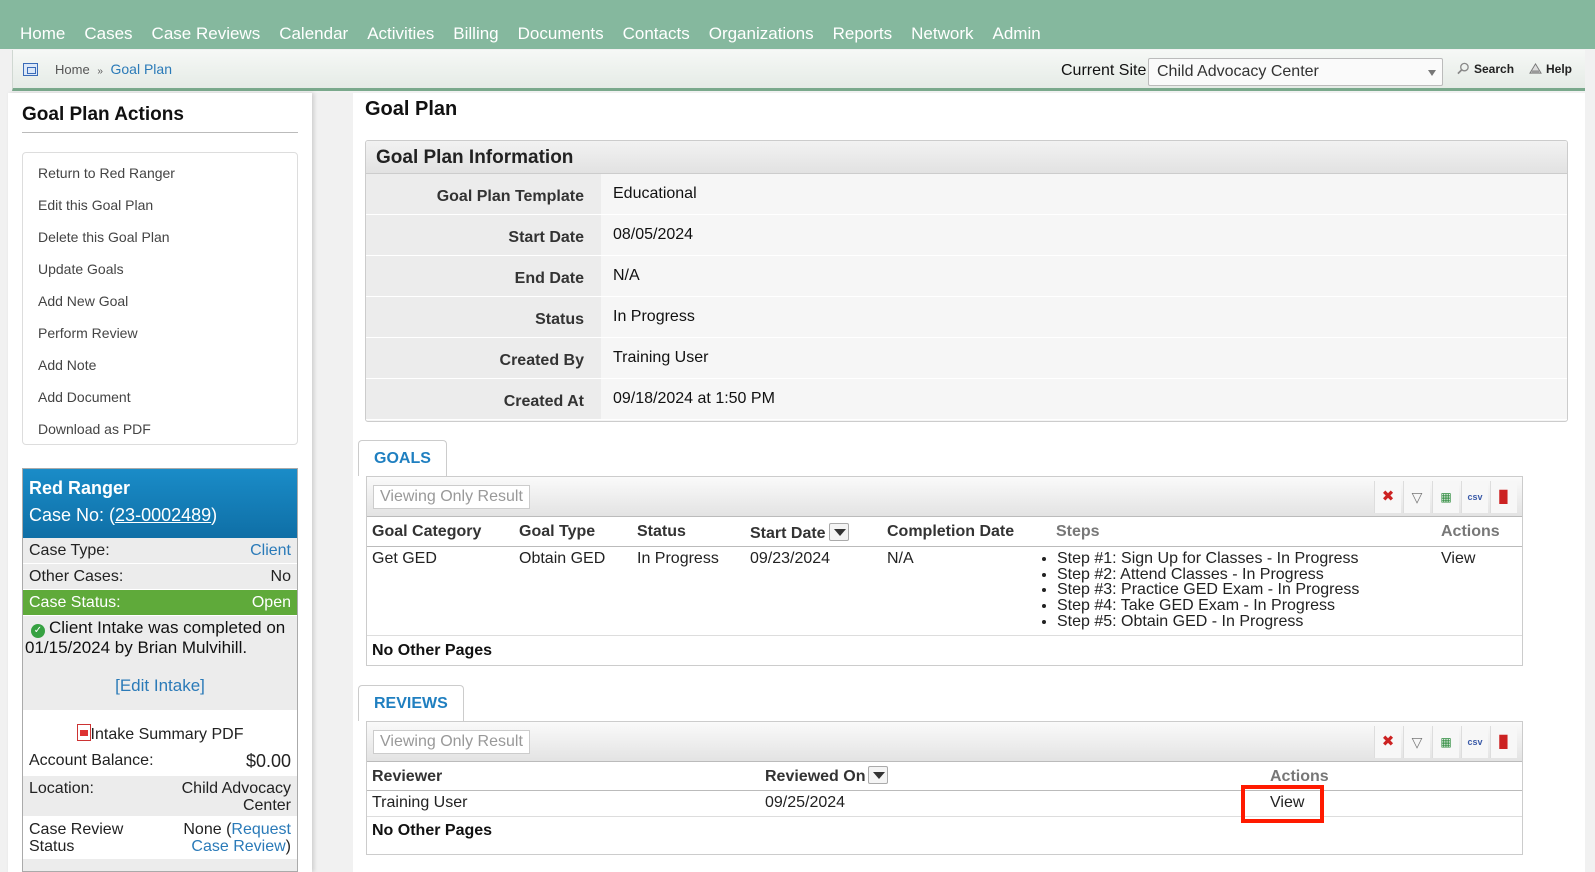 This screenshot has height=872, width=1595. What do you see at coordinates (206, 34) in the screenshot?
I see `nav-case-reviews: Case Reviews` at bounding box center [206, 34].